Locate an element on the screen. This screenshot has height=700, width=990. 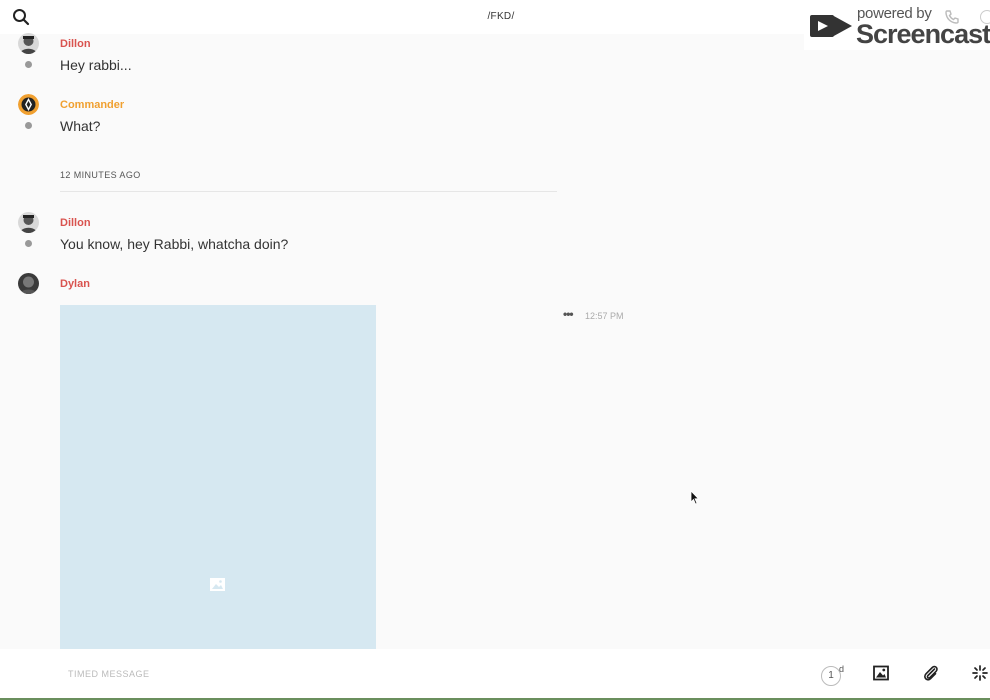
mouse-cursor-icon is located at coordinates (695, 497).